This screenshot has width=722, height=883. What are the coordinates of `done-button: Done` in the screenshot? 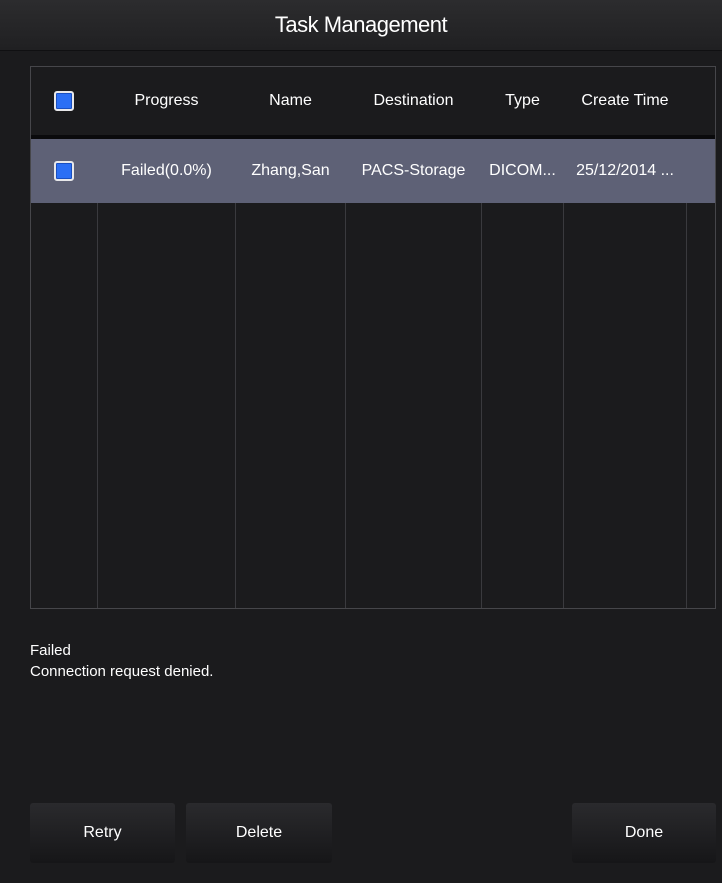 It's located at (644, 833).